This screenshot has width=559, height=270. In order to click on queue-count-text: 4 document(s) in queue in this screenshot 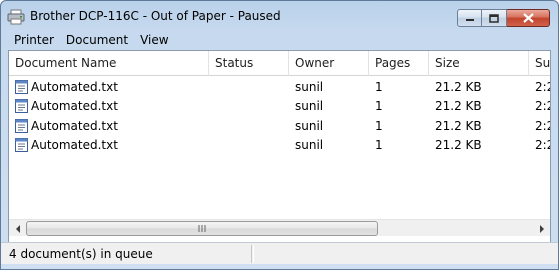, I will do `click(81, 254)`.